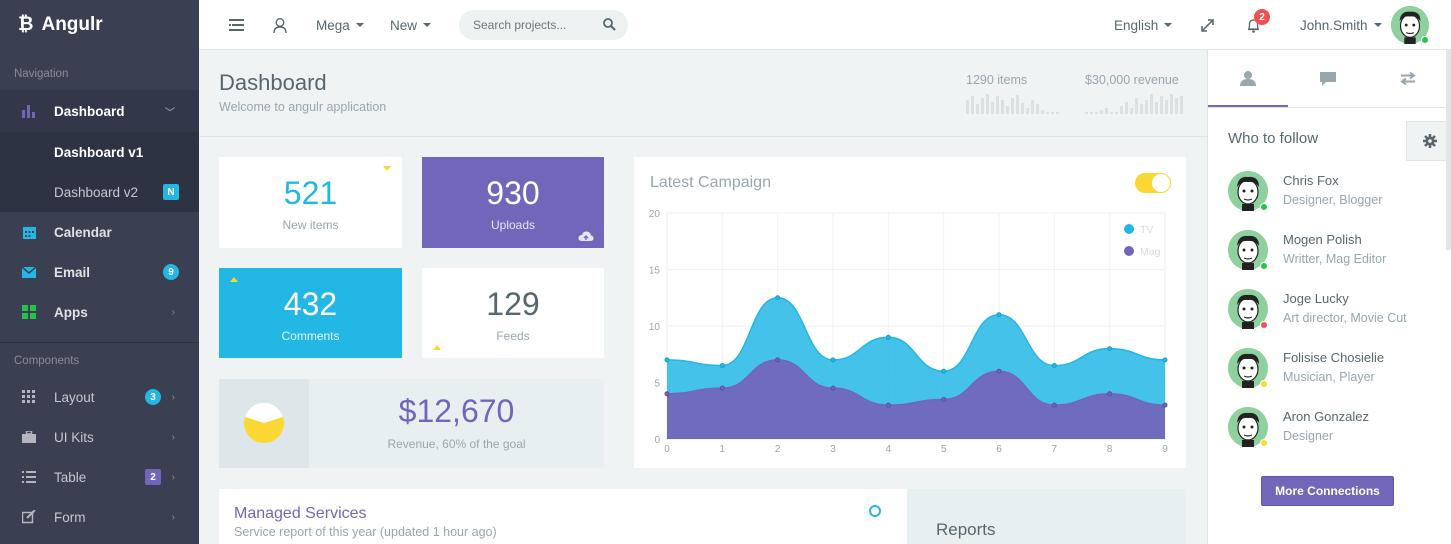 This screenshot has width=1451, height=544. I want to click on user-avatar, so click(1410, 25).